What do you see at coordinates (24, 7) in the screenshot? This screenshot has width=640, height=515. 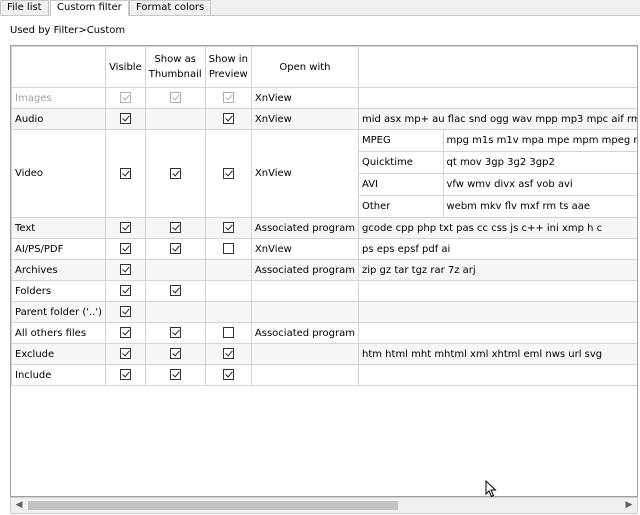 I see `tab-file-list: File list` at bounding box center [24, 7].